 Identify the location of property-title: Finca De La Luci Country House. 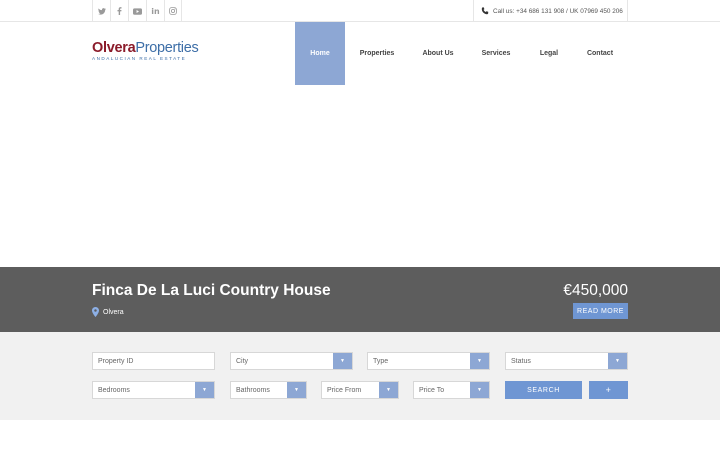
(211, 291).